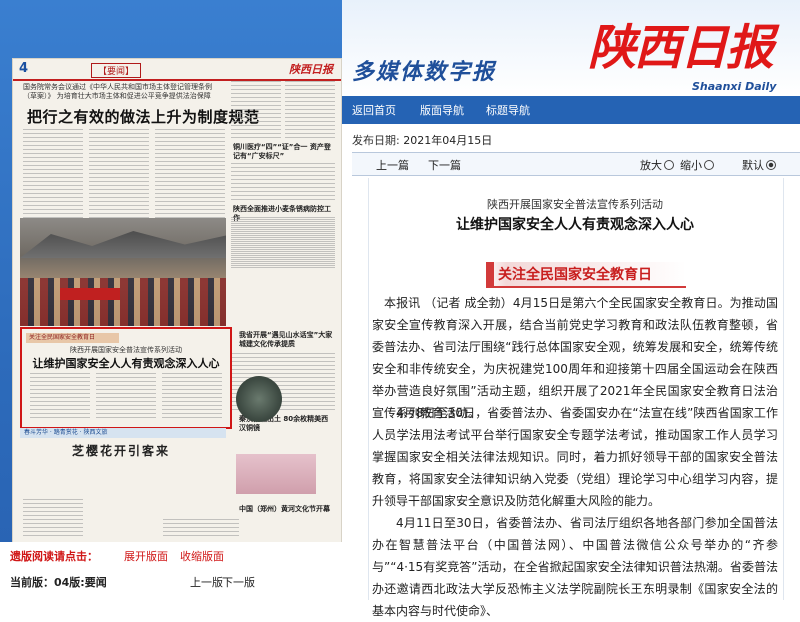 Image resolution: width=800 pixels, height=622 pixels. Describe the element at coordinates (143, 116) in the screenshot. I see `paper-headline: 把行之有效的做法上升为制度规范` at that location.